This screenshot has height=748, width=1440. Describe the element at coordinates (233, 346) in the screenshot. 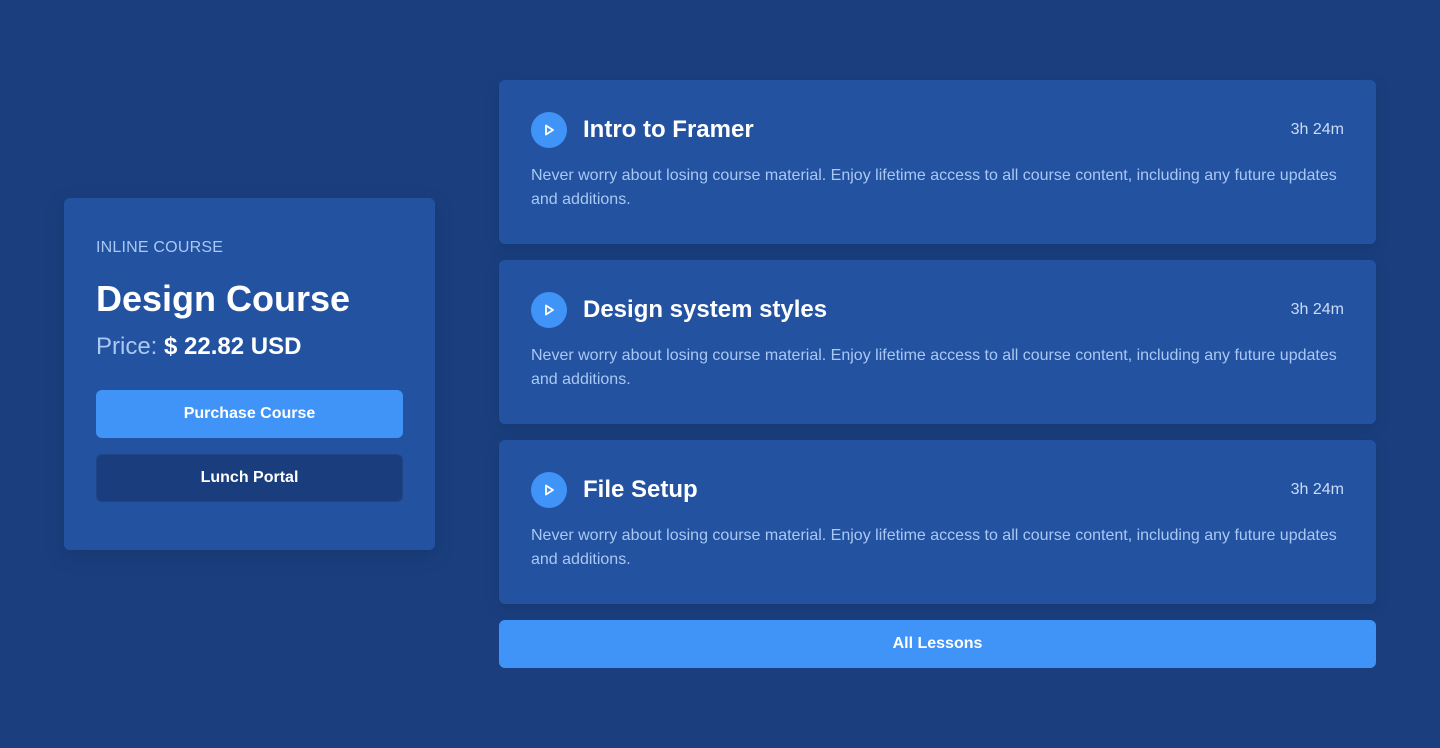

I see `price-value: $ 22.82 USD` at that location.